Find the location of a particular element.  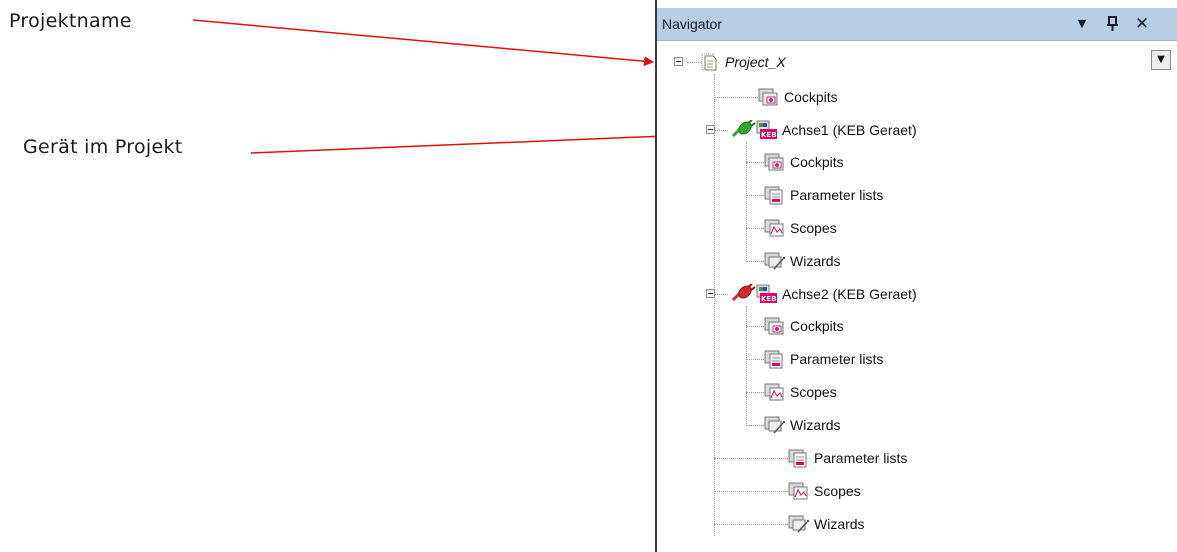

tree-node-axis2: KEB Achse2 (KEB Geraet) is located at coordinates (823, 294).